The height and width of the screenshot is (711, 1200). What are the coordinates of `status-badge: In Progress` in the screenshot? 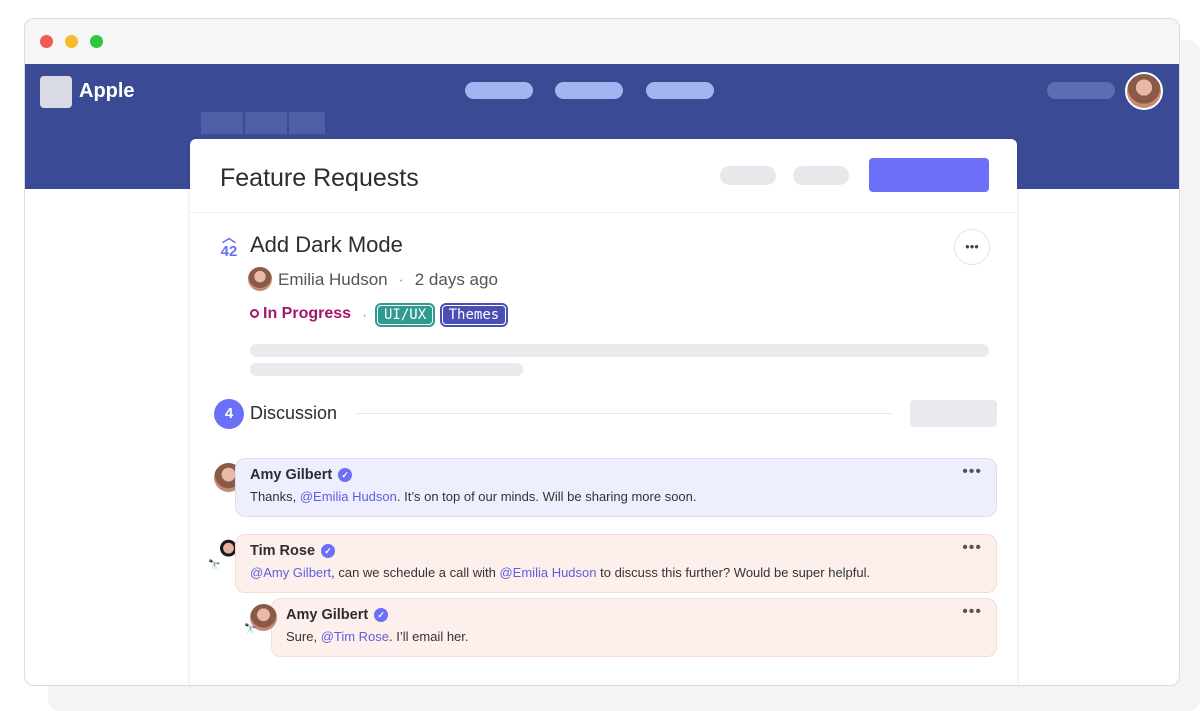 It's located at (300, 314).